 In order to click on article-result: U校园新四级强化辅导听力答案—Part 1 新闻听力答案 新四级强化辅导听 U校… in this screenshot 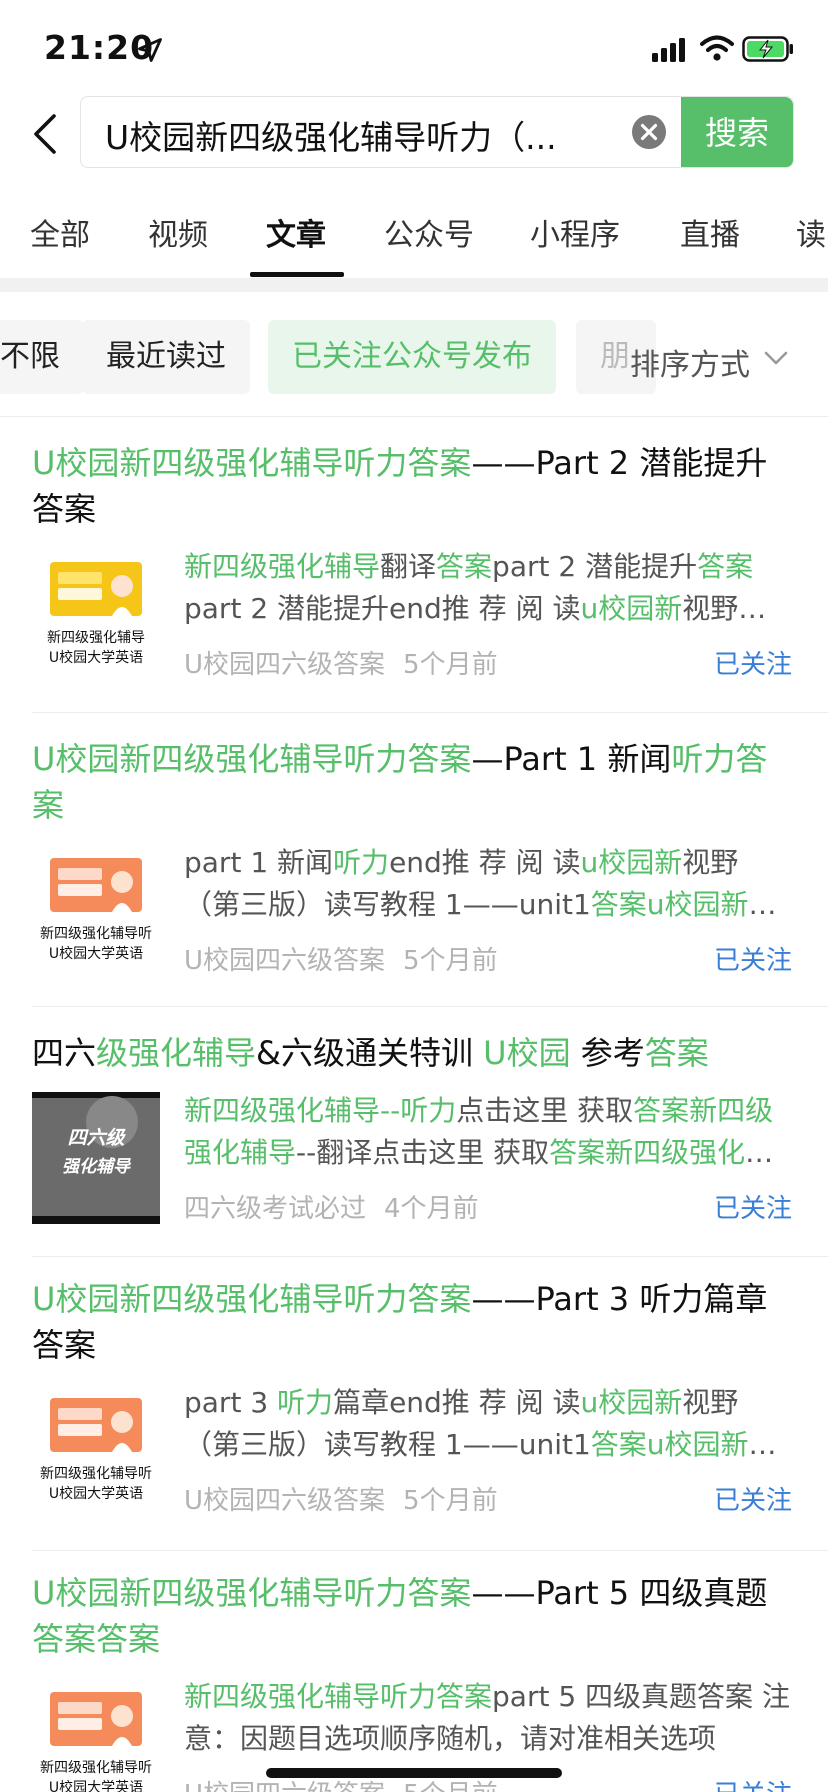, I will do `click(430, 860)`.